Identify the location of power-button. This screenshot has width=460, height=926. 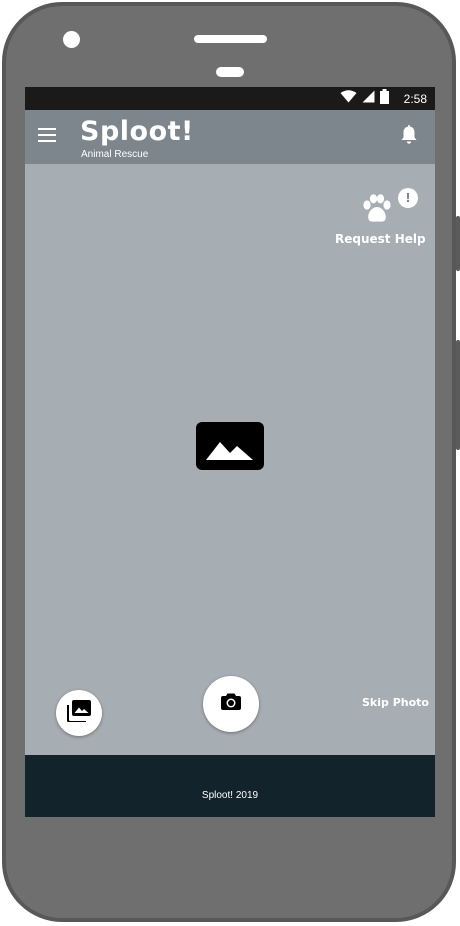
(458, 243).